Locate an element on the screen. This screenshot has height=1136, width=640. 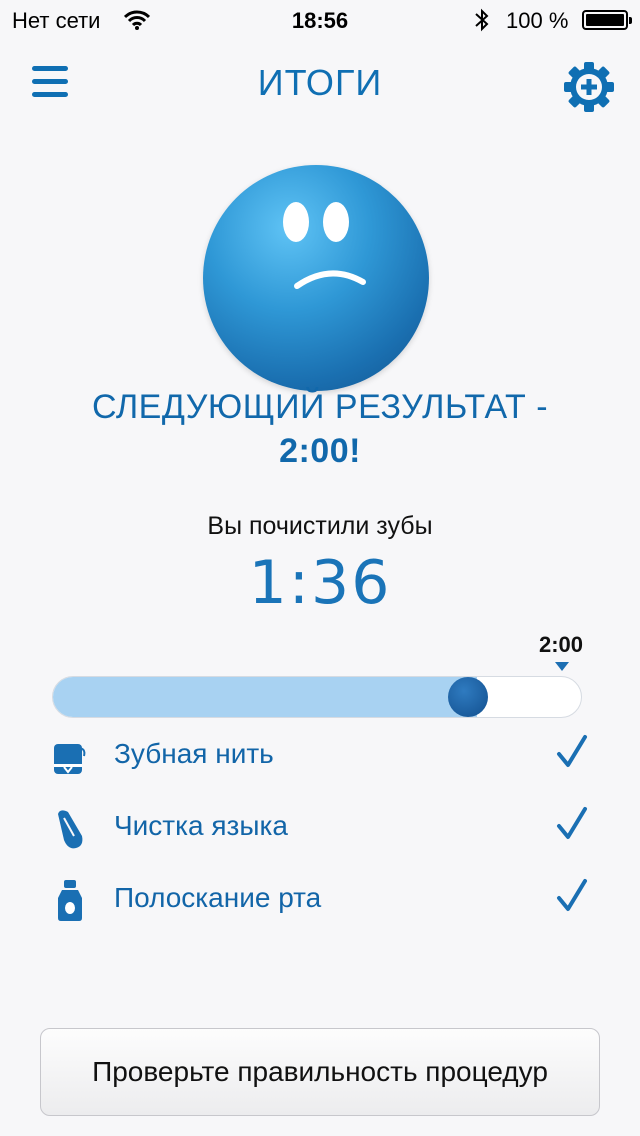
task-row-tongue: Чистка языка is located at coordinates (320, 828).